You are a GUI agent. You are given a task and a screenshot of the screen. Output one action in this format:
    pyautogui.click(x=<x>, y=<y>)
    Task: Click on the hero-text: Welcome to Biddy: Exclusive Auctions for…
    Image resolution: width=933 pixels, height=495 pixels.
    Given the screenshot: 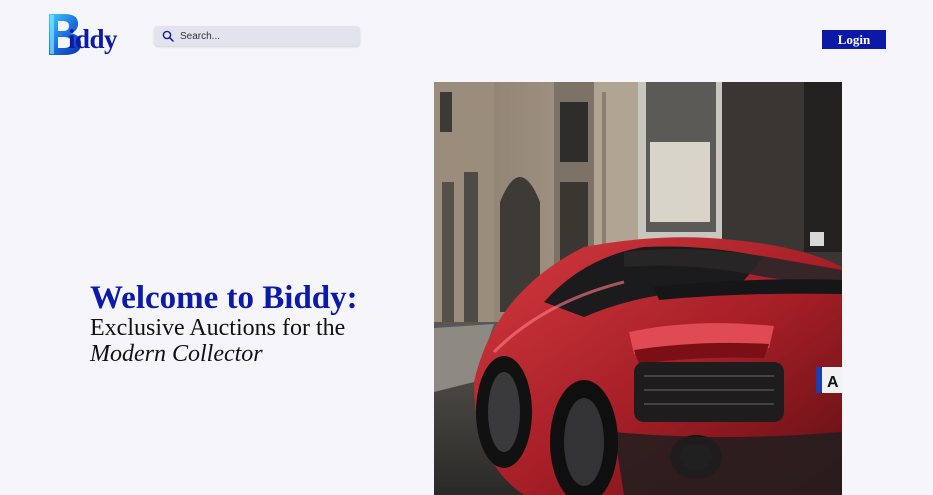 What is the action you would take?
    pyautogui.click(x=255, y=324)
    